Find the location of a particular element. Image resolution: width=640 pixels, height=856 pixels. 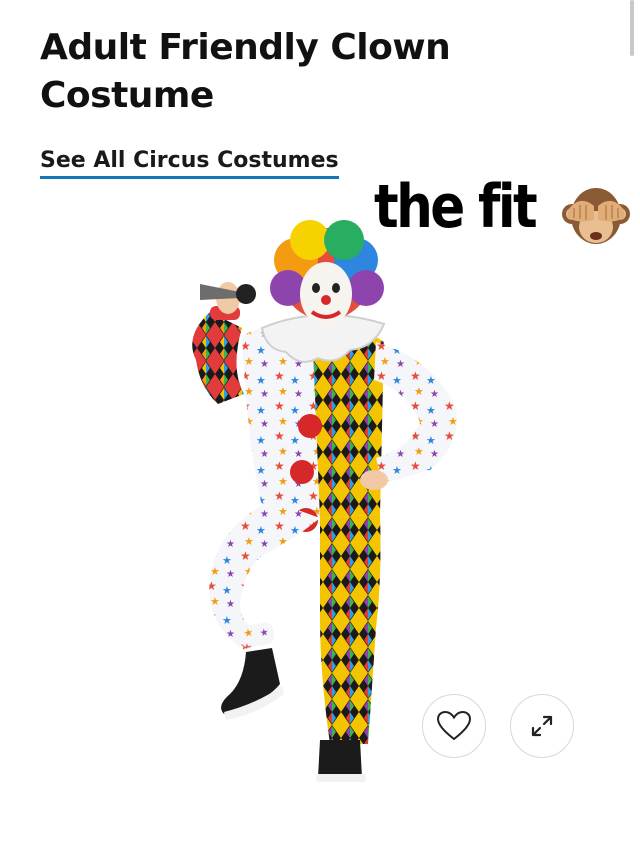

favorite-button is located at coordinates (454, 726).